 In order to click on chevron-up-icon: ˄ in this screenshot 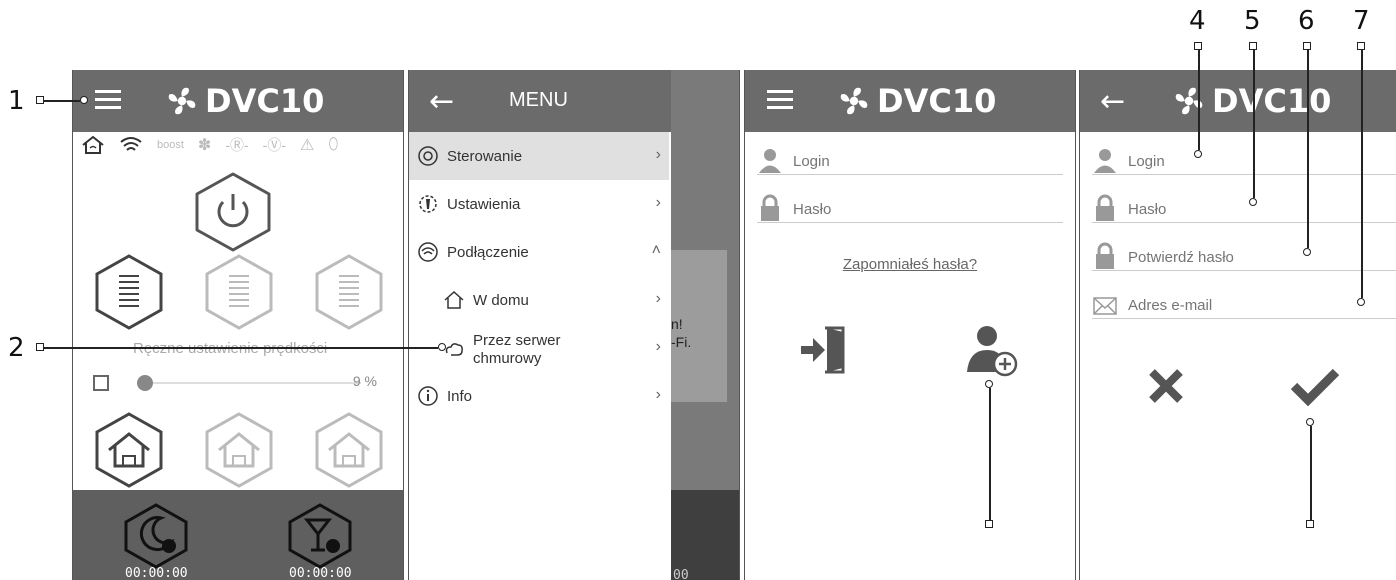, I will do `click(656, 250)`.